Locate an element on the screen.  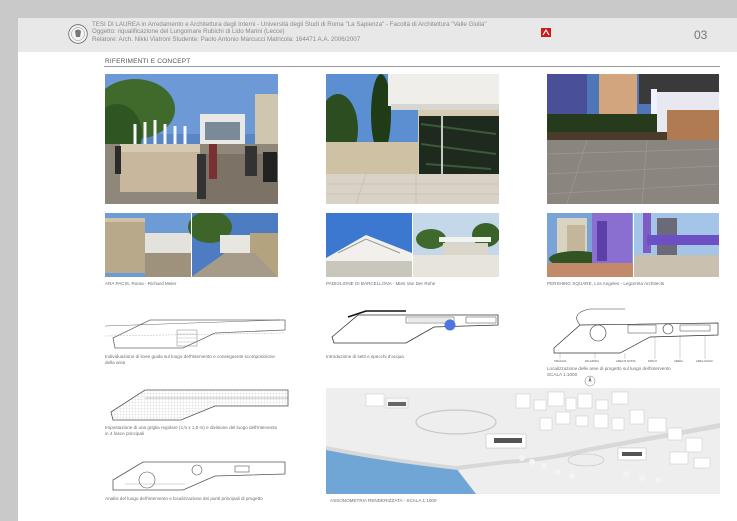
concept-diagram-analysis is located at coordinates (199, 476).